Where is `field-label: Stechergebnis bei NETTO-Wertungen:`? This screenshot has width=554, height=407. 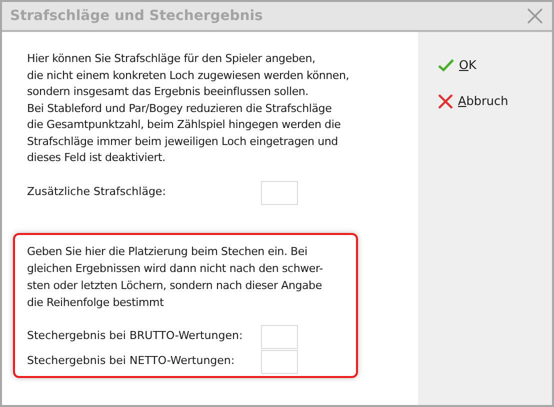 field-label: Stechergebnis bei NETTO-Wertungen: is located at coordinates (131, 361).